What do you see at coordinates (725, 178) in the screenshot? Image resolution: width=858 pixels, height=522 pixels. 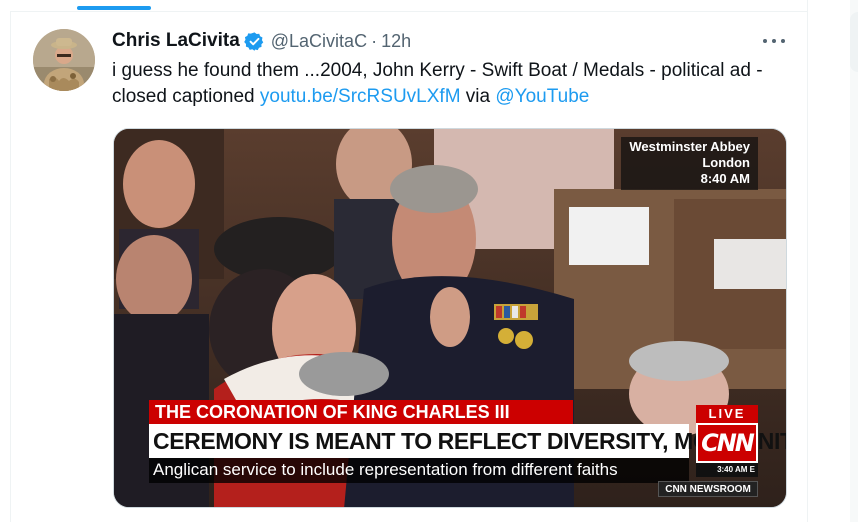 I see `location-time: 8:40 AM` at bounding box center [725, 178].